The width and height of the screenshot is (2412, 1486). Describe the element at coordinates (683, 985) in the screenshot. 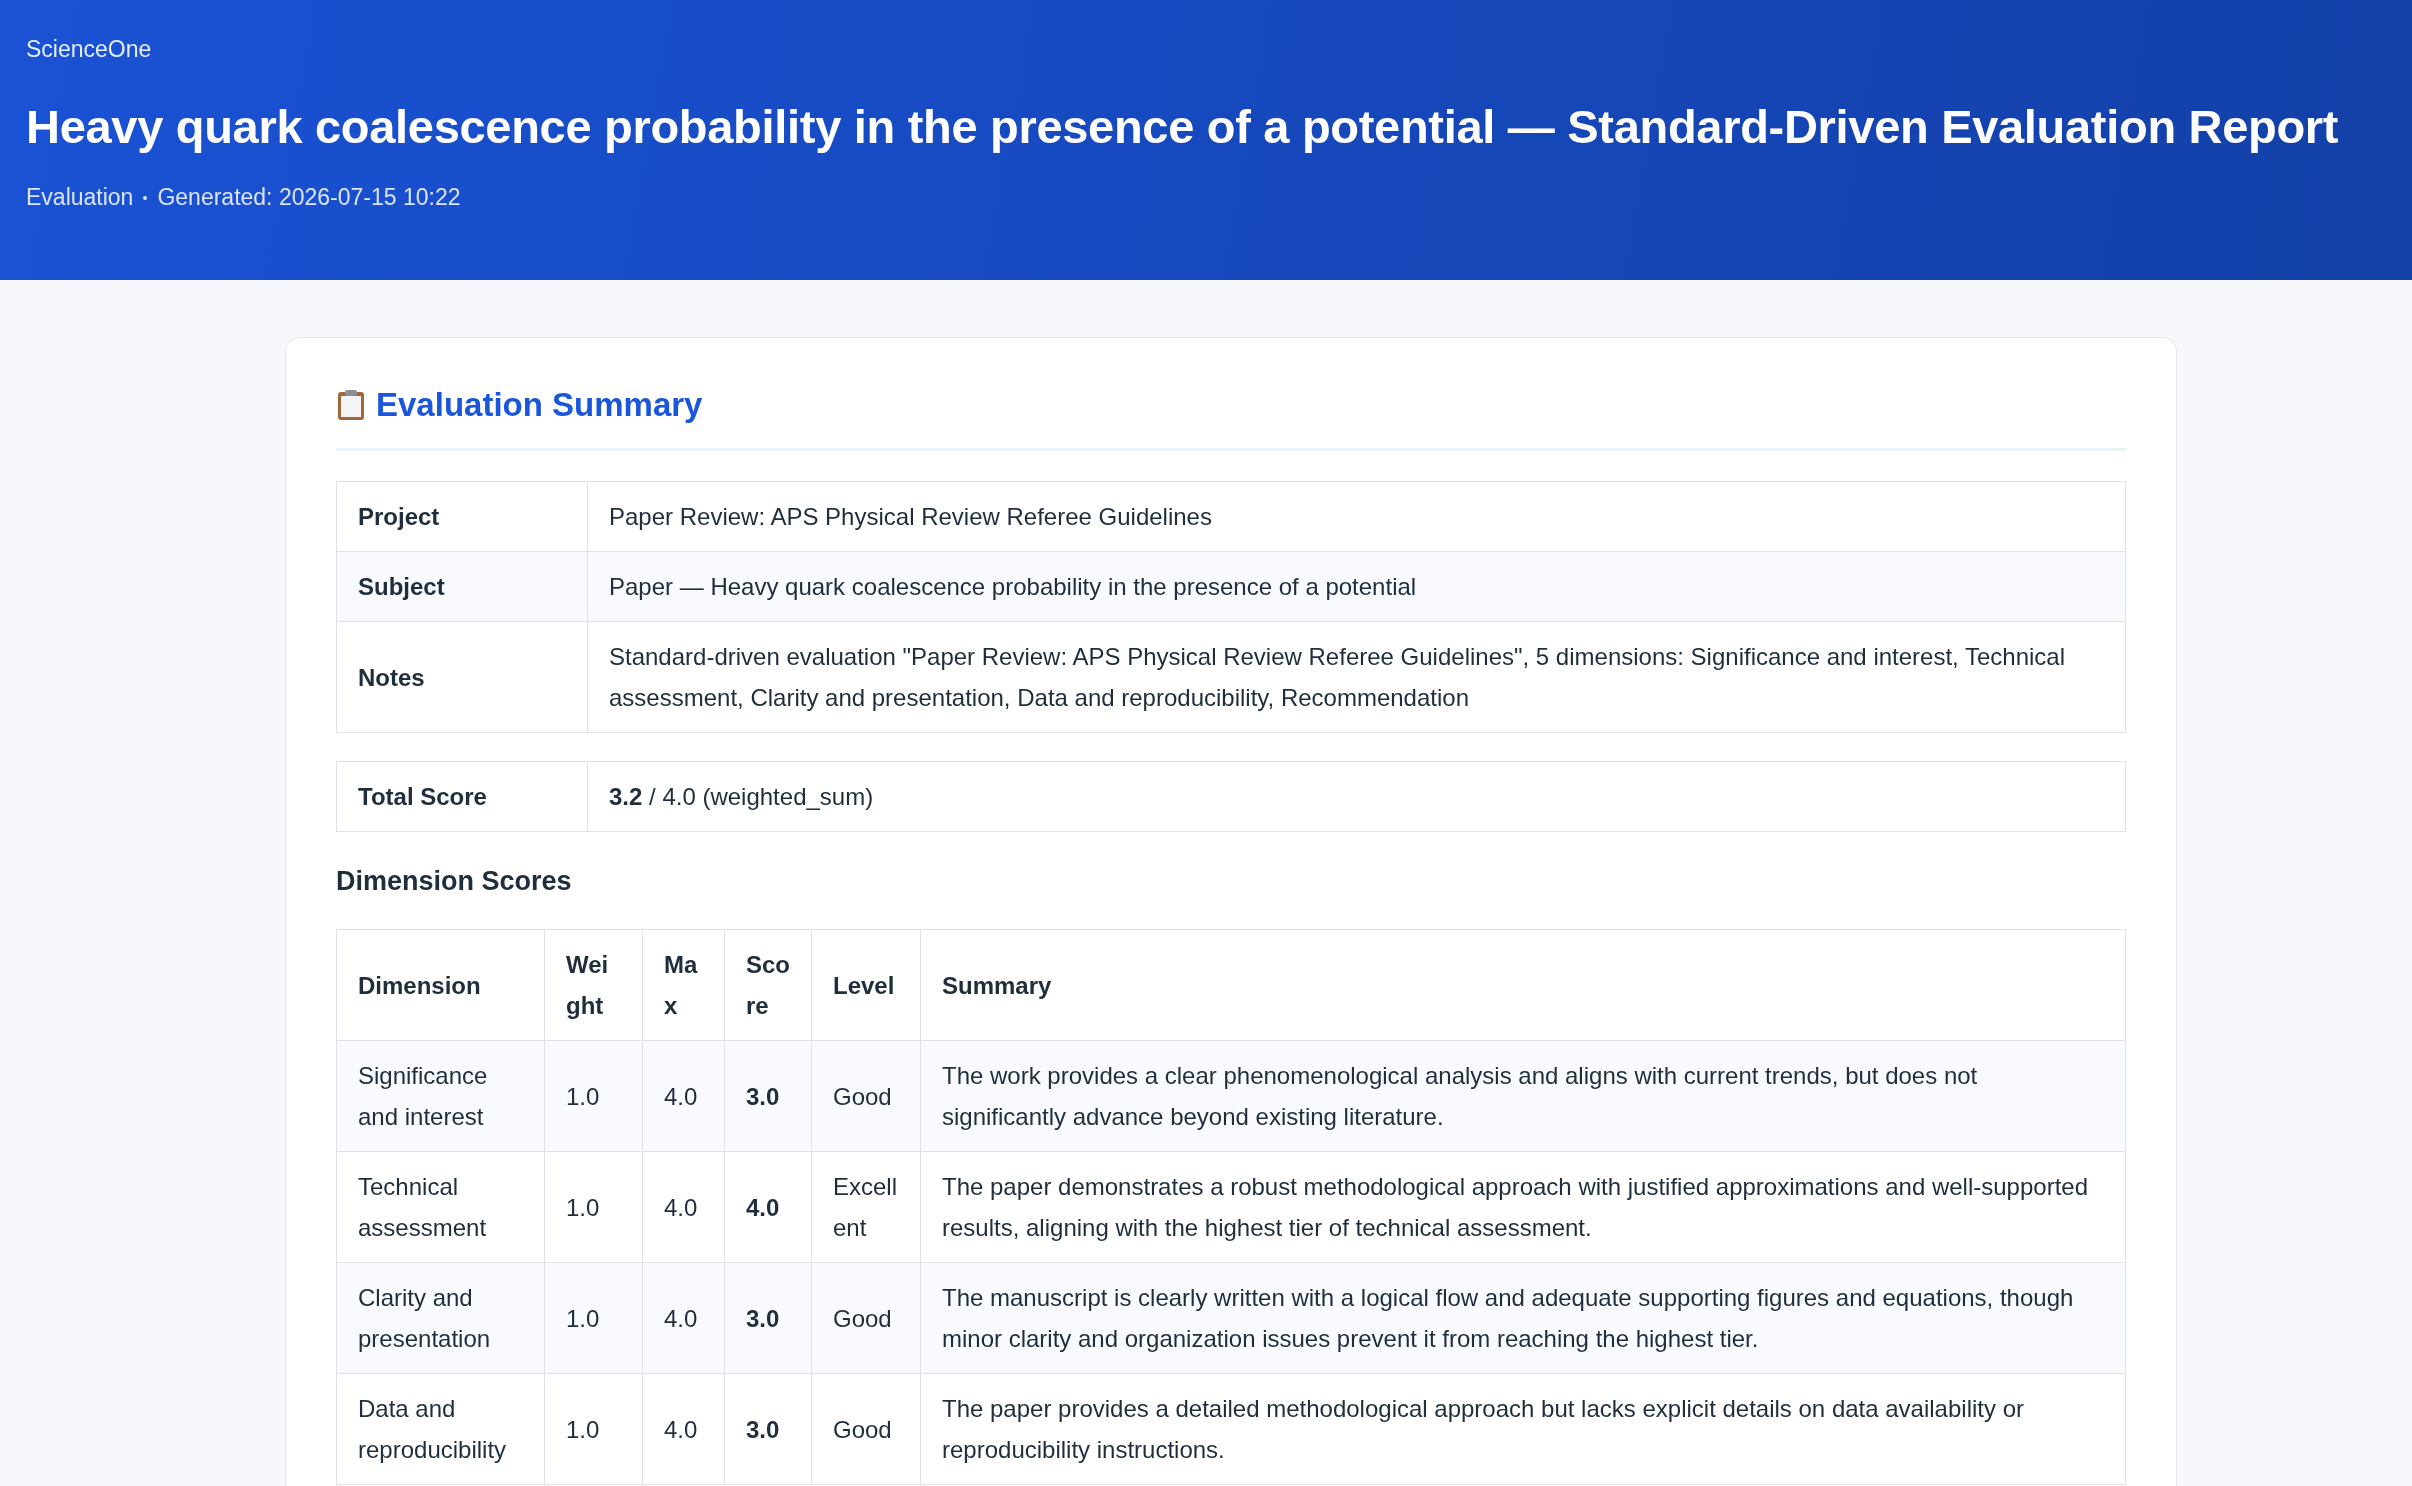

I see `column-header: Max` at that location.